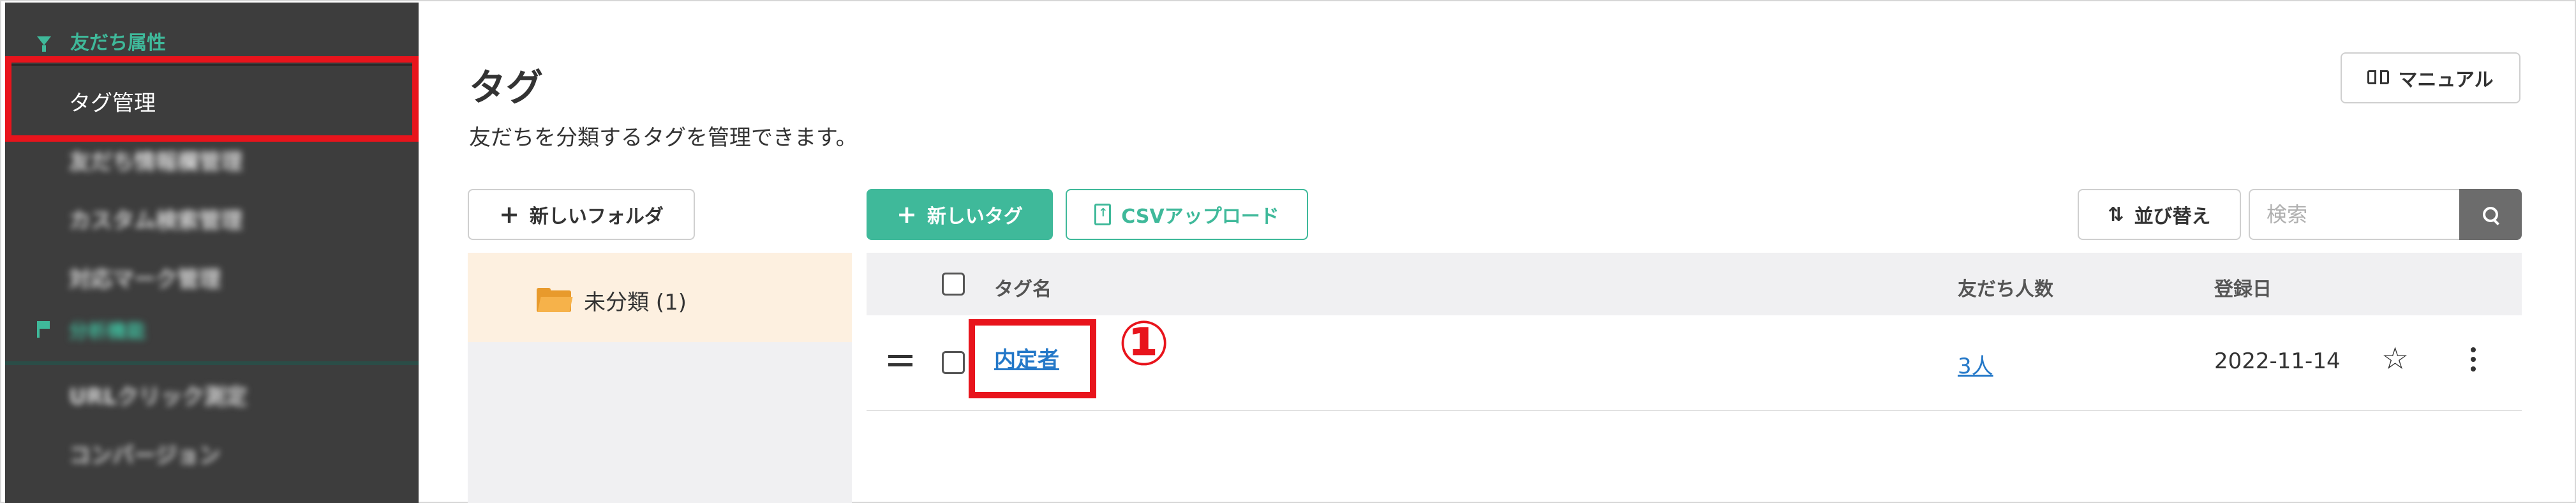 This screenshot has width=2576, height=503. What do you see at coordinates (1694, 363) in the screenshot?
I see `table-row: 内定者 3人 2022-11-14 ☆` at bounding box center [1694, 363].